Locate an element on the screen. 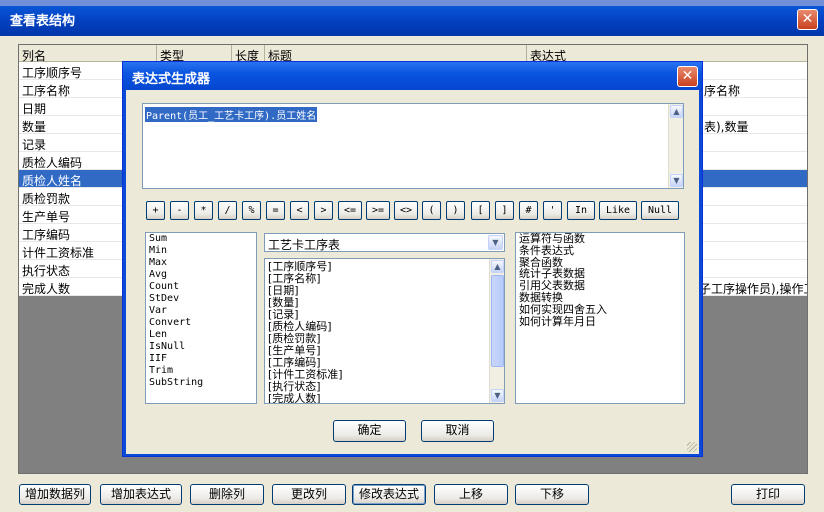  row-name: 计件工资标准 is located at coordinates (58, 253).